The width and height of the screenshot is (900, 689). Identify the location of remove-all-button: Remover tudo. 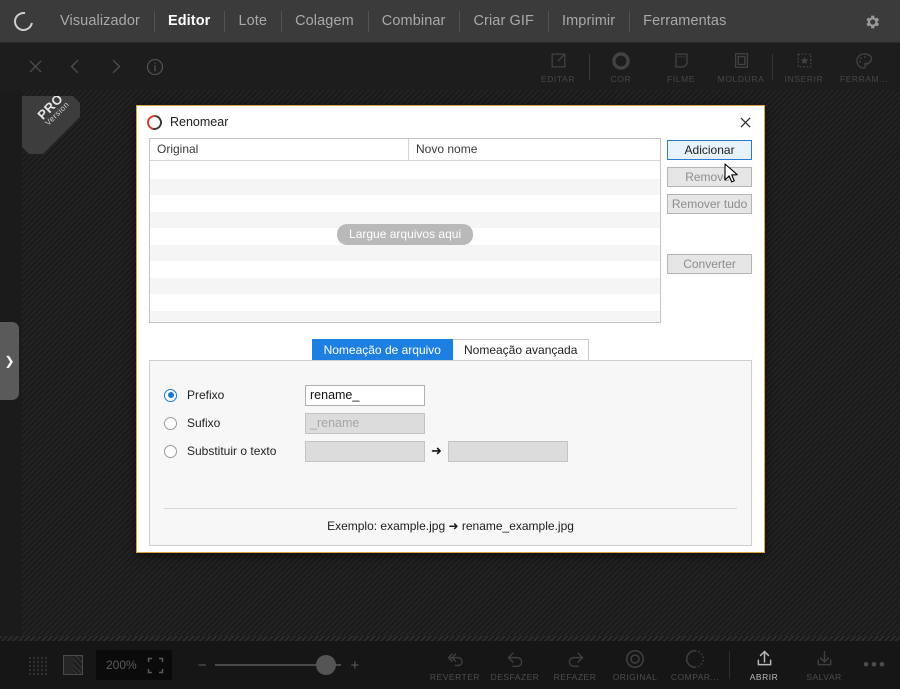
(709, 204).